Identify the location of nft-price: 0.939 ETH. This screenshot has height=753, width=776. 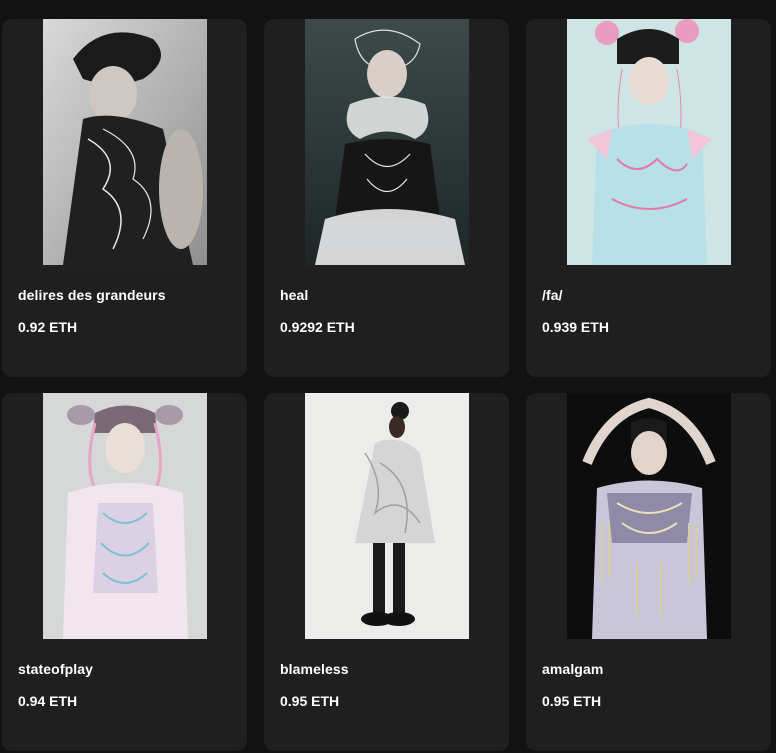
(575, 327).